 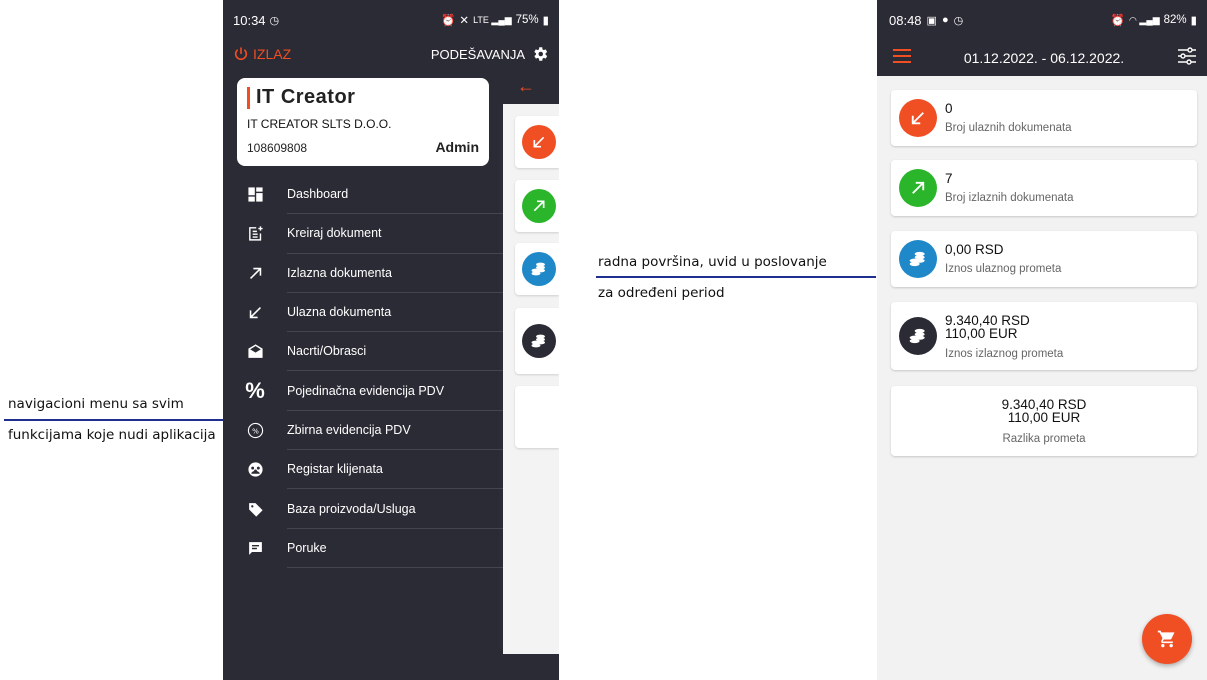 What do you see at coordinates (255, 194) in the screenshot?
I see `dashboard-icon` at bounding box center [255, 194].